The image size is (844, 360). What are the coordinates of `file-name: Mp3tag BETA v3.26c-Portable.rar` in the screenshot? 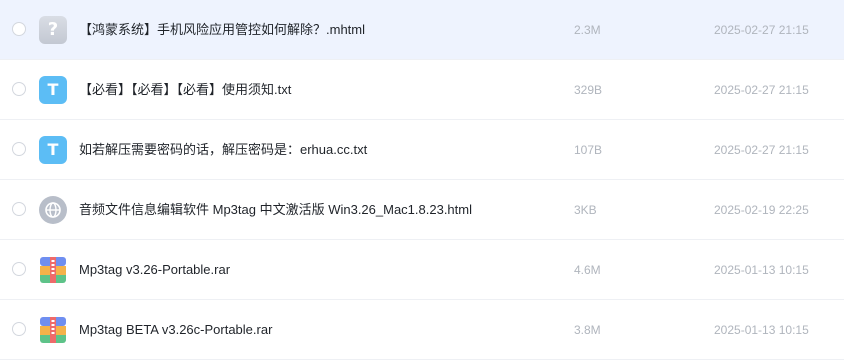 It's located at (175, 330).